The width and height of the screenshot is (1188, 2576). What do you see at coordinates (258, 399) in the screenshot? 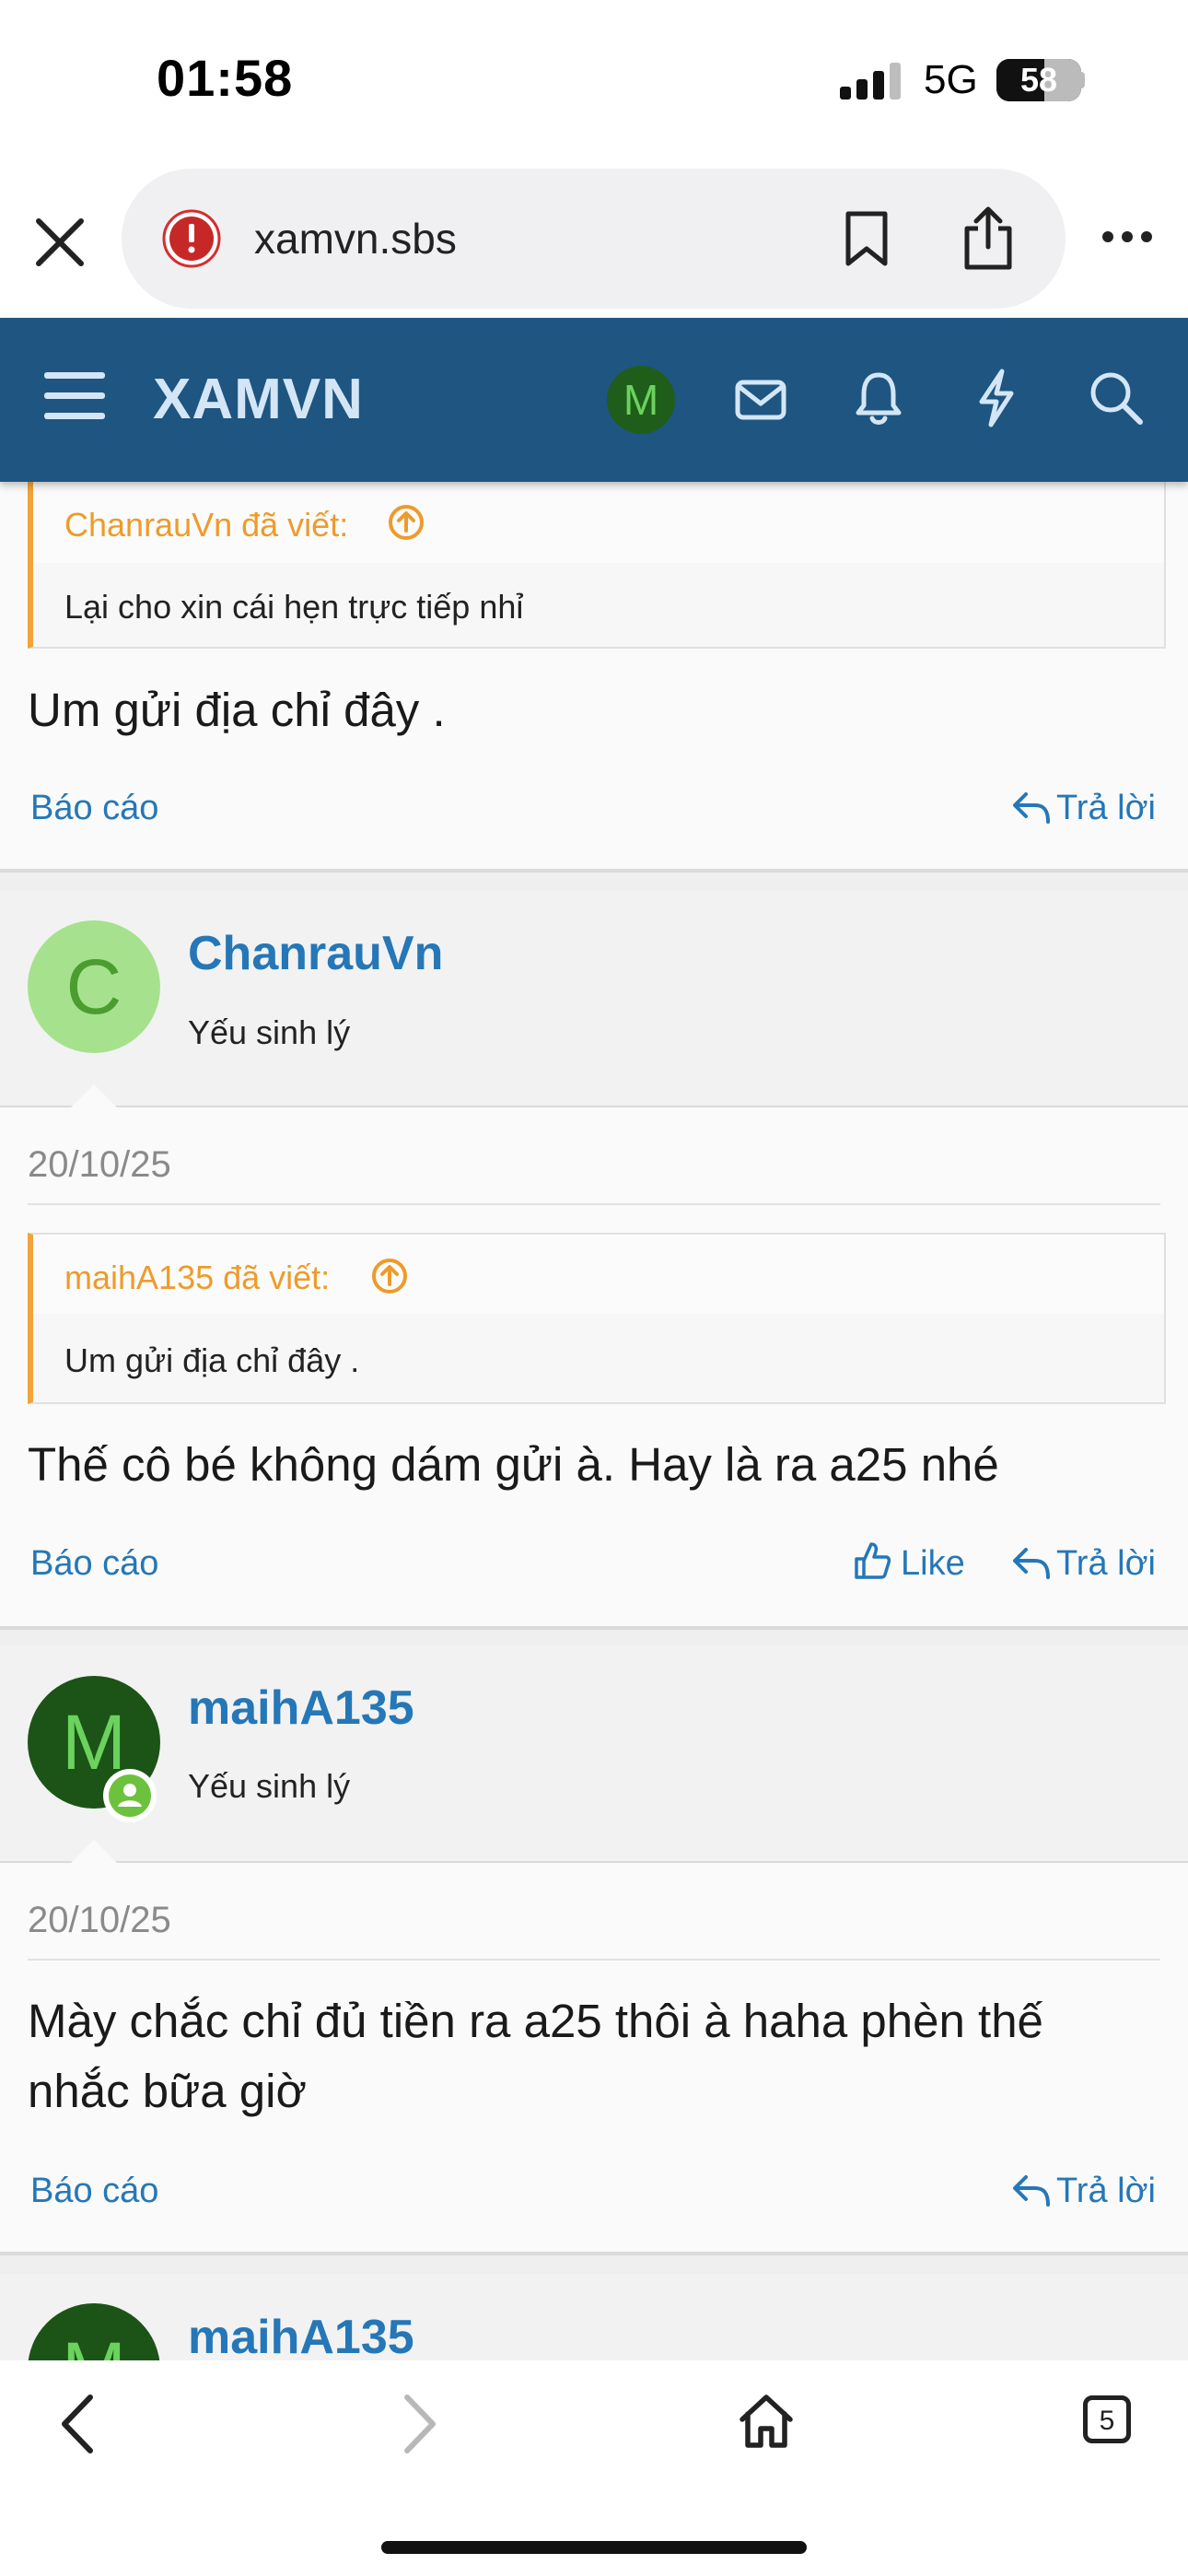
I see `site-logo: XAMVN` at bounding box center [258, 399].